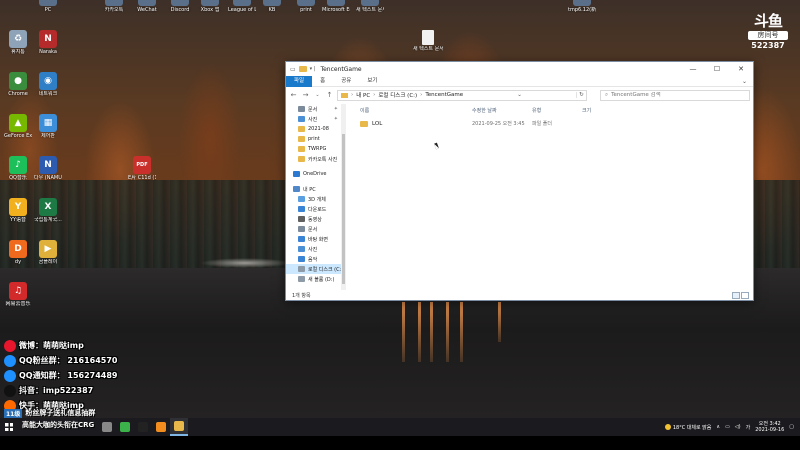 Image resolution: width=800 pixels, height=450 pixels. What do you see at coordinates (293, 95) in the screenshot?
I see `back-arrow-icon: ←` at bounding box center [293, 95].